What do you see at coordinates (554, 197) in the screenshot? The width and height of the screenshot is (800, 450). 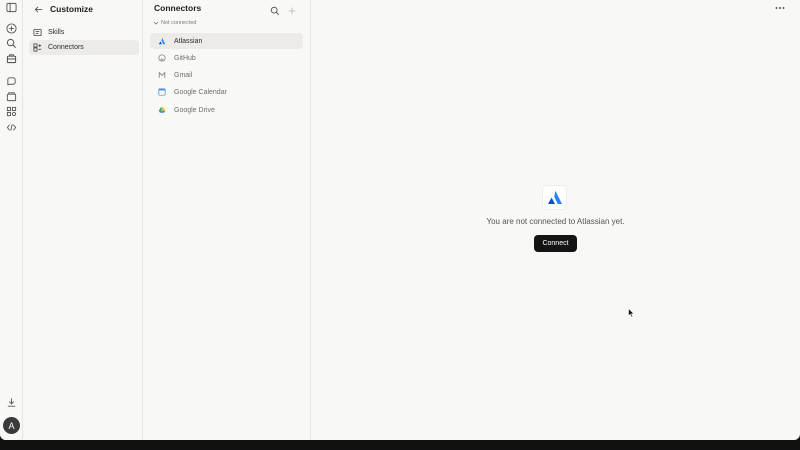 I see `atlassian-logo-icon` at bounding box center [554, 197].